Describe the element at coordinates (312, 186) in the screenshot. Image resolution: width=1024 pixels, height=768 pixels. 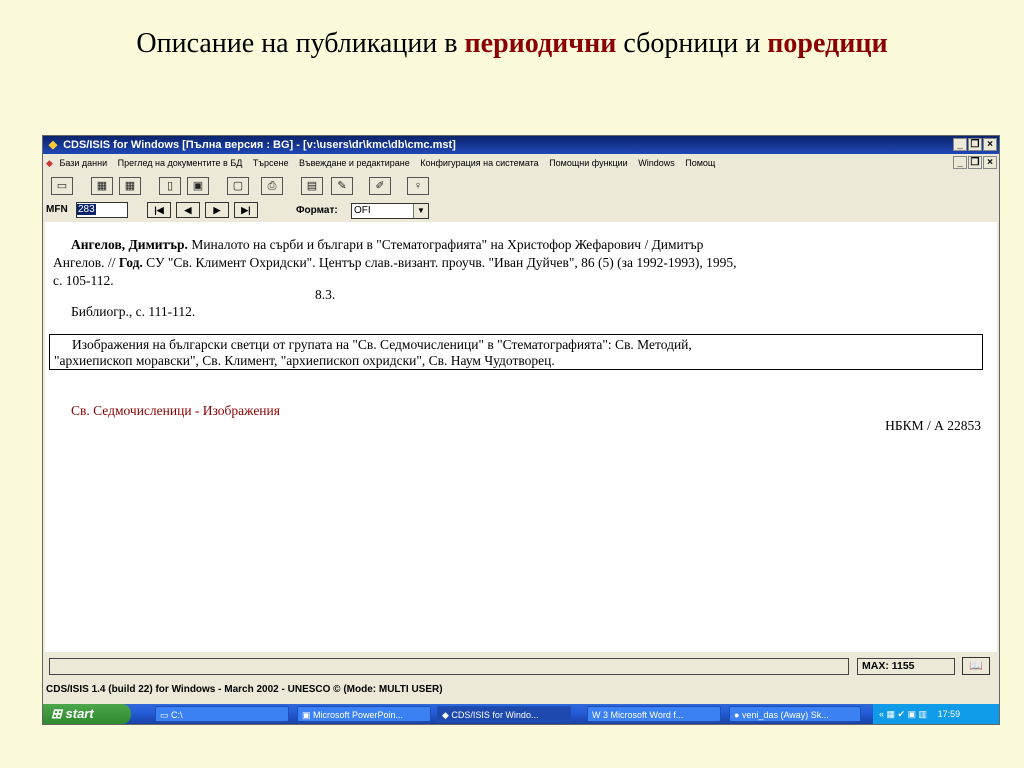
I see `window-icon: ▤` at that location.